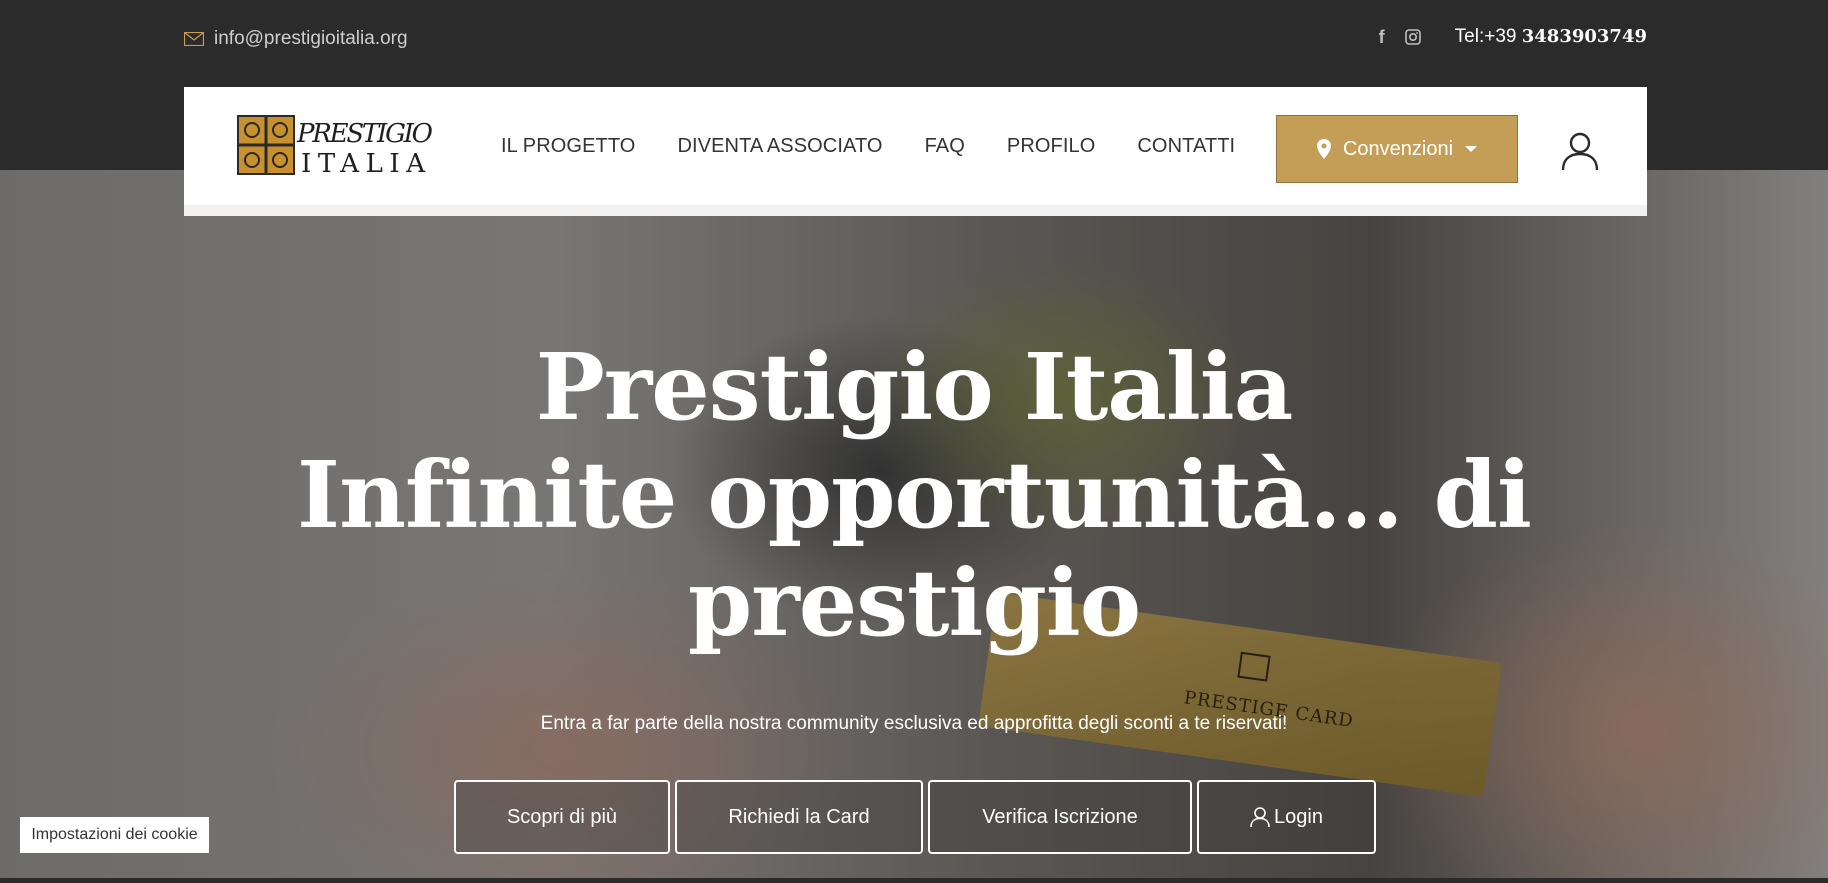 This screenshot has height=883, width=1828. What do you see at coordinates (1580, 151) in the screenshot?
I see `account-icon` at bounding box center [1580, 151].